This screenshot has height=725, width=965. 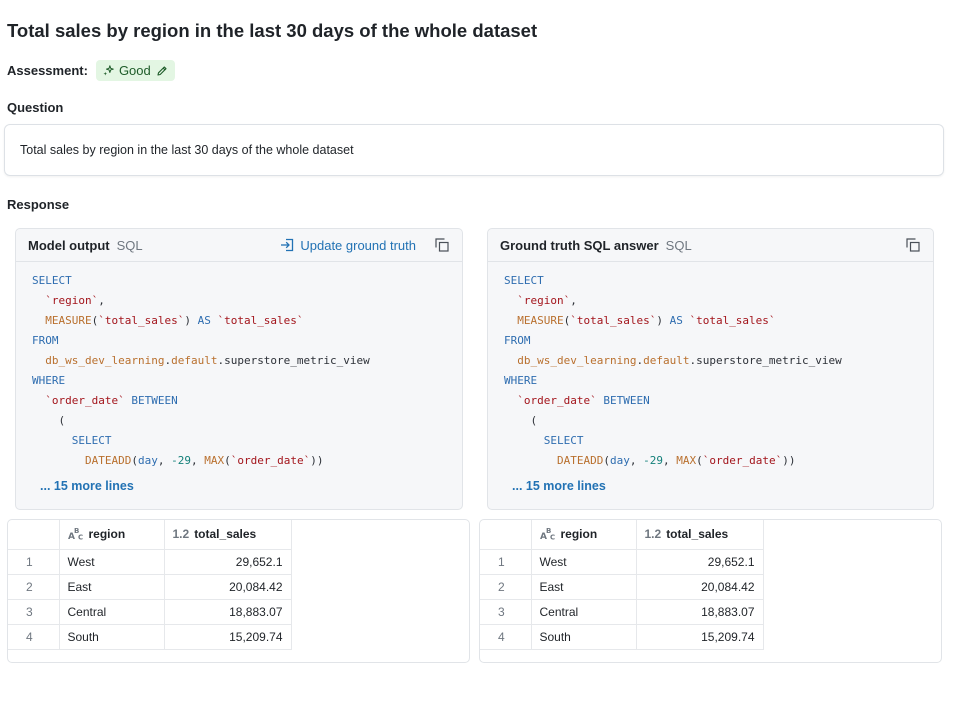 I want to click on sql-identifier: `region`, so click(x=544, y=300).